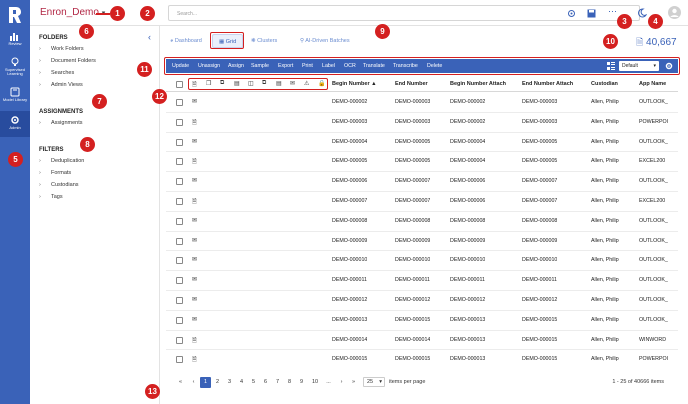  What do you see at coordinates (370, 382) in the screenshot?
I see `page-size-value: 25` at bounding box center [370, 382].